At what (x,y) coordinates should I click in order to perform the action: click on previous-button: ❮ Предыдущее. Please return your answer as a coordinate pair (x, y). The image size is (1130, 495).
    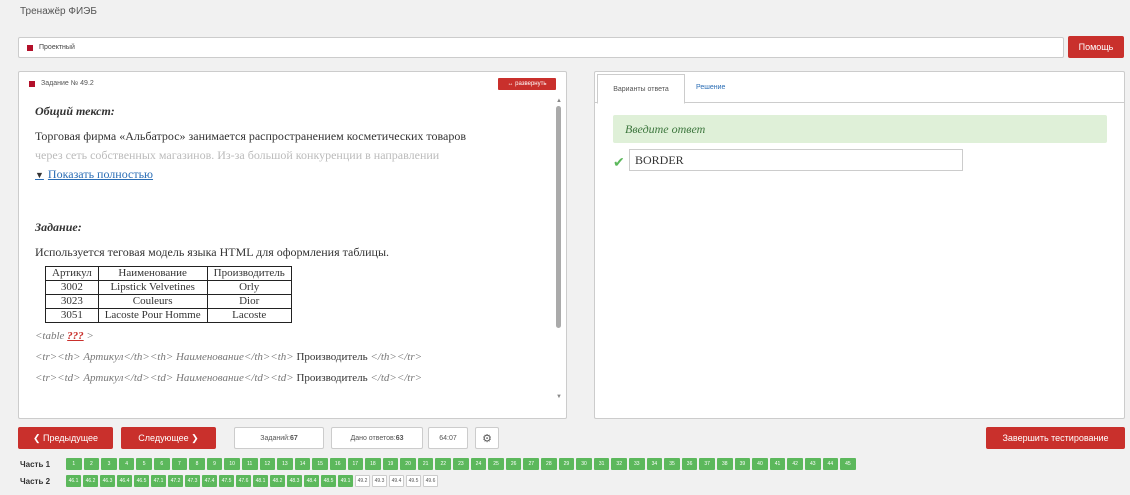
    Looking at the image, I should click on (65, 438).